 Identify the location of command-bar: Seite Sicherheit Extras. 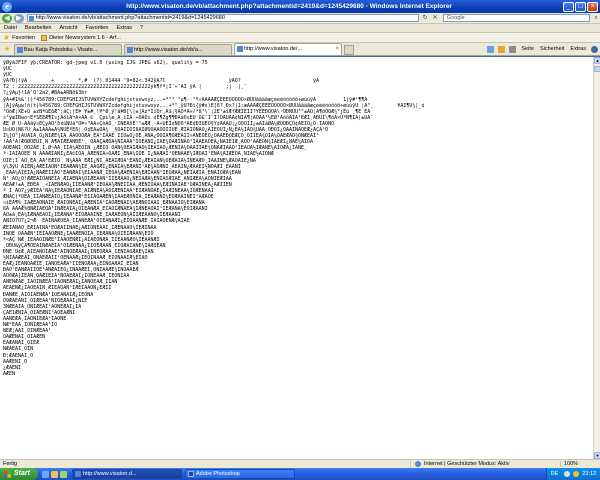
(542, 49).